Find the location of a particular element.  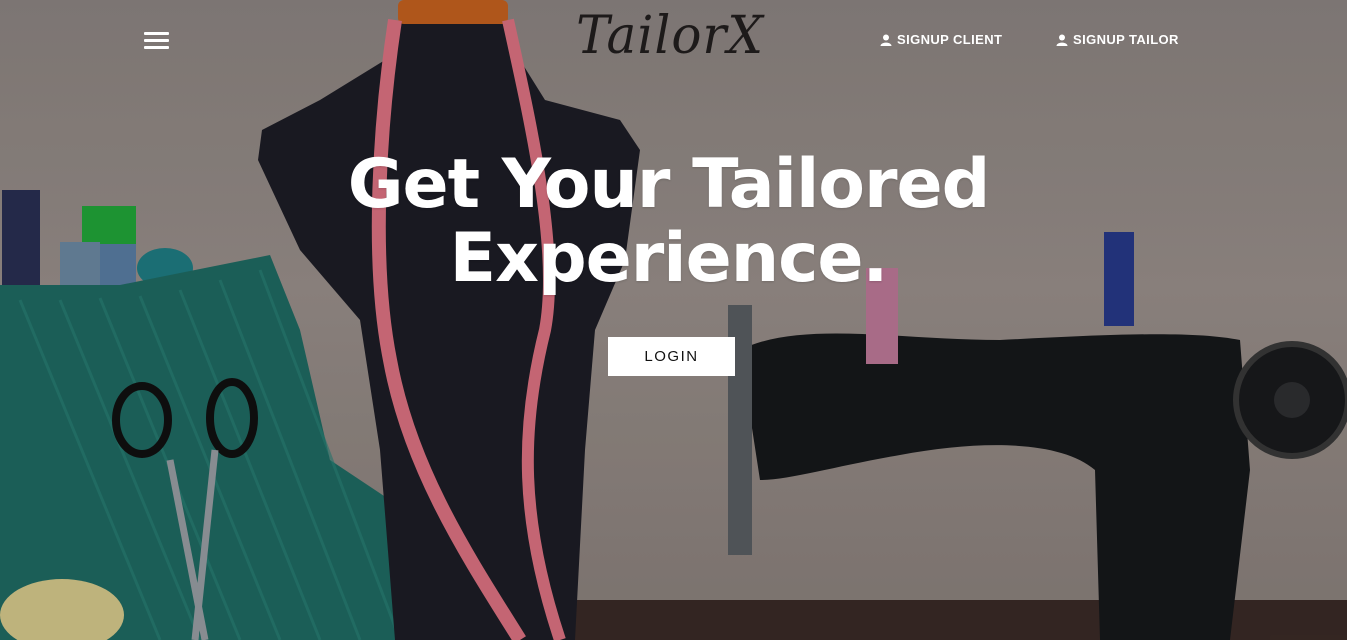

site-logo: TailorX is located at coordinates (670, 35).